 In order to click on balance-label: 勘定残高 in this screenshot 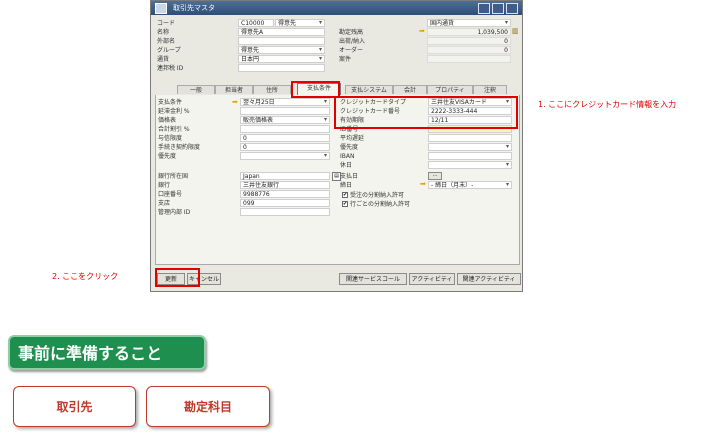, I will do `click(351, 32)`.